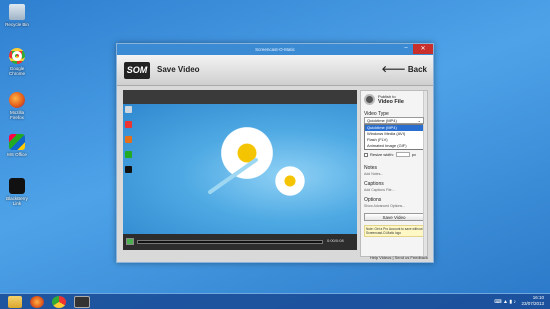 This screenshot has width=550, height=309. Describe the element at coordinates (393, 69) in the screenshot. I see `back-arrow-icon: 🡐` at that location.